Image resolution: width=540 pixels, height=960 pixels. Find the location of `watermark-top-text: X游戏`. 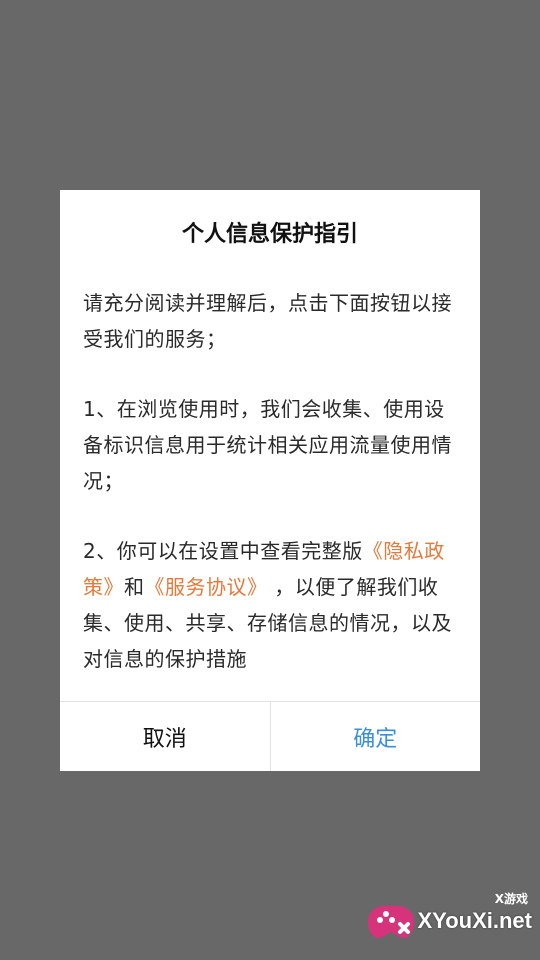

watermark-top-text: X游戏 is located at coordinates (511, 899).